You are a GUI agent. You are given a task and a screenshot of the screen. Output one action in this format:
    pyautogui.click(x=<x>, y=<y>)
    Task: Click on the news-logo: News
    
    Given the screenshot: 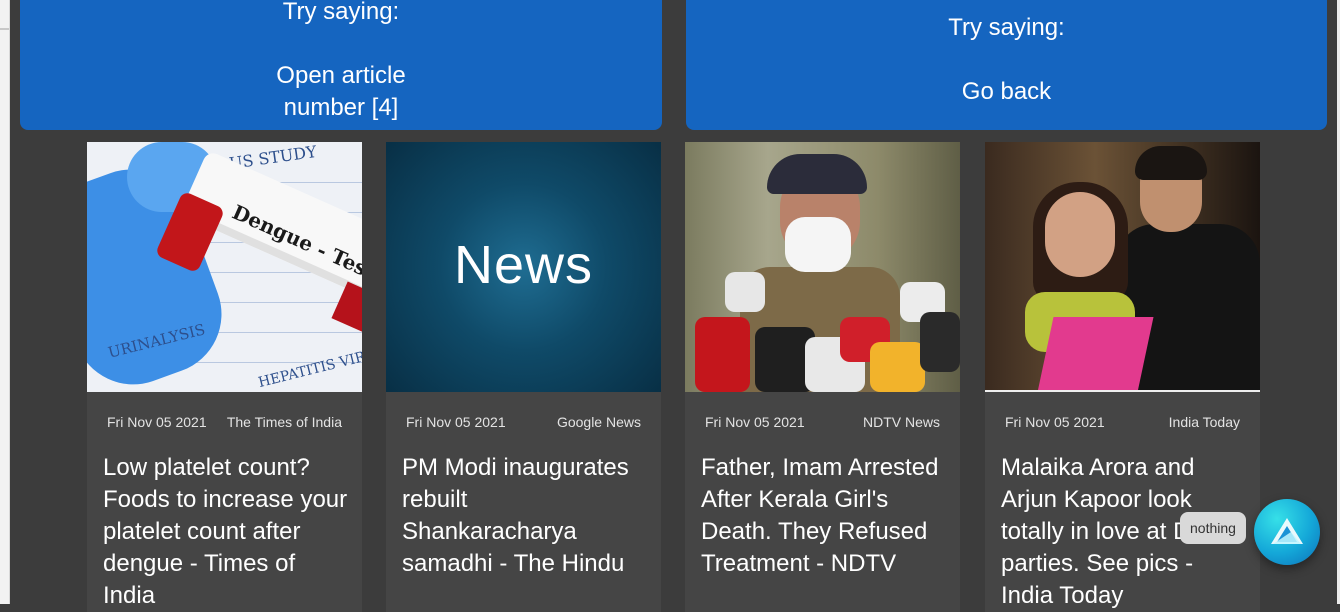 What is the action you would take?
    pyautogui.click(x=523, y=265)
    